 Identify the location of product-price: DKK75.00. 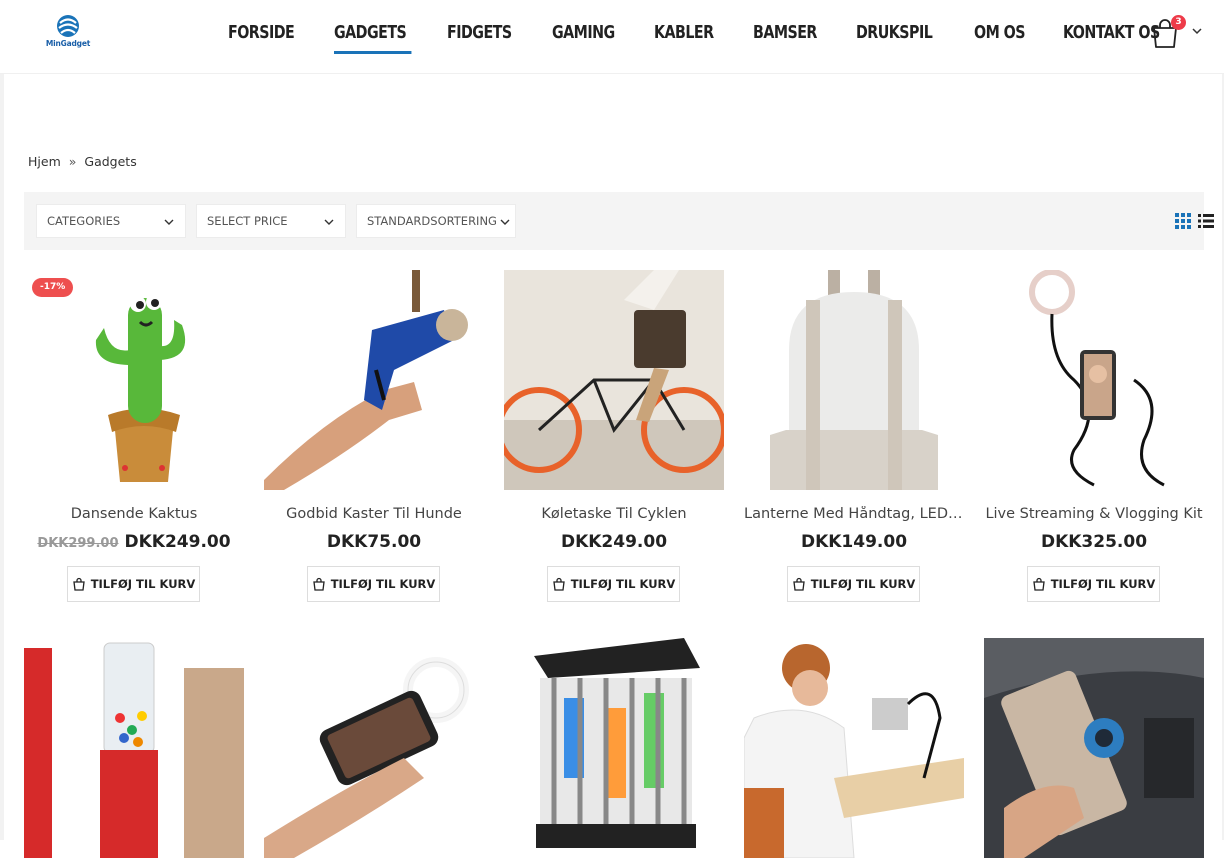
(374, 542).